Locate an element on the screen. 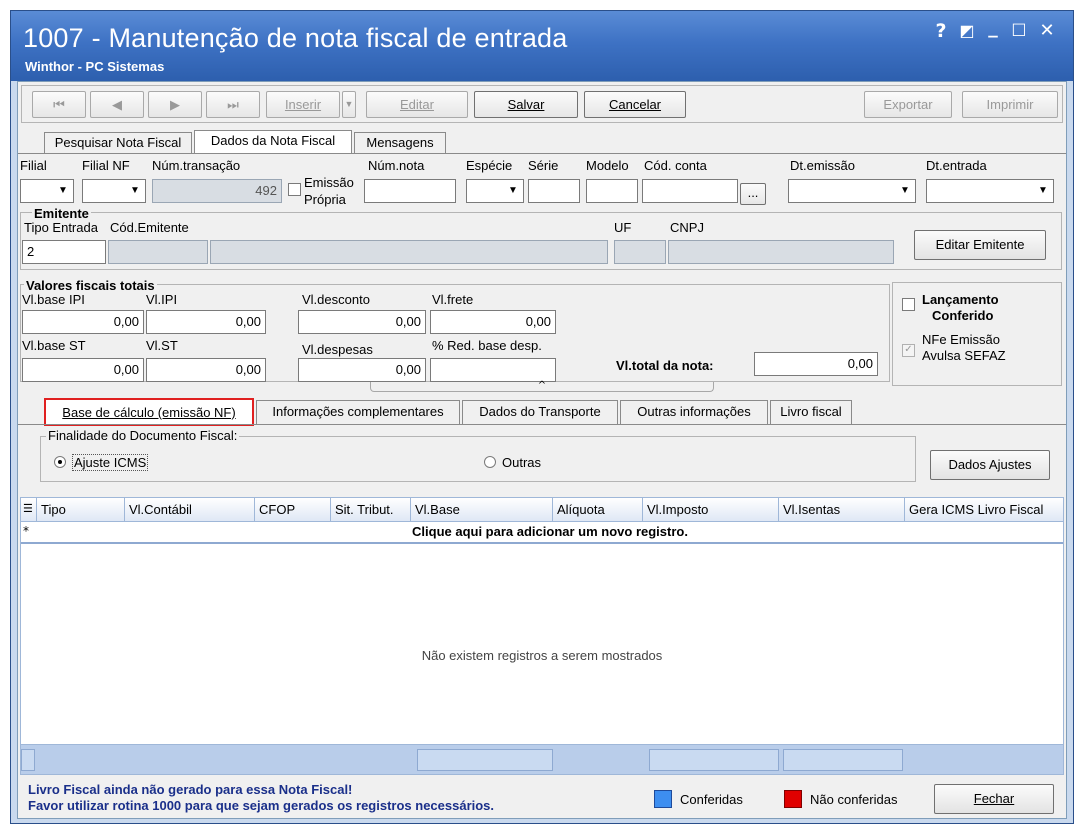  minimize-icon: _ is located at coordinates (993, 27).